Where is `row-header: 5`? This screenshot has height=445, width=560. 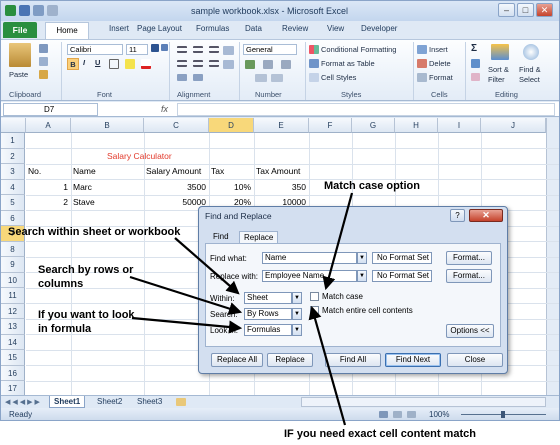 row-header: 5 is located at coordinates (13, 203).